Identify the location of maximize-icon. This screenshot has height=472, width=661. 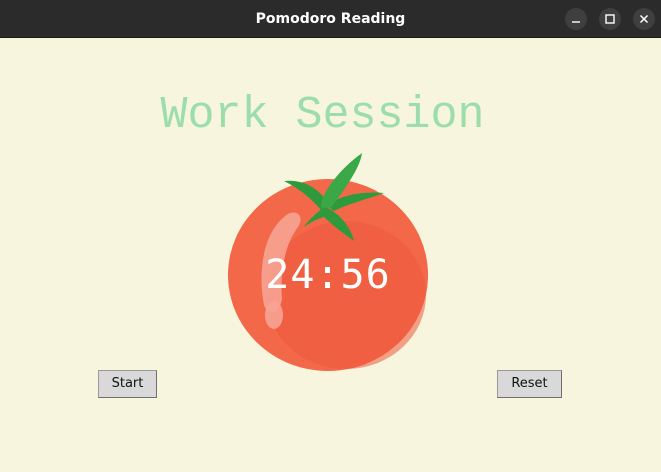
(610, 19).